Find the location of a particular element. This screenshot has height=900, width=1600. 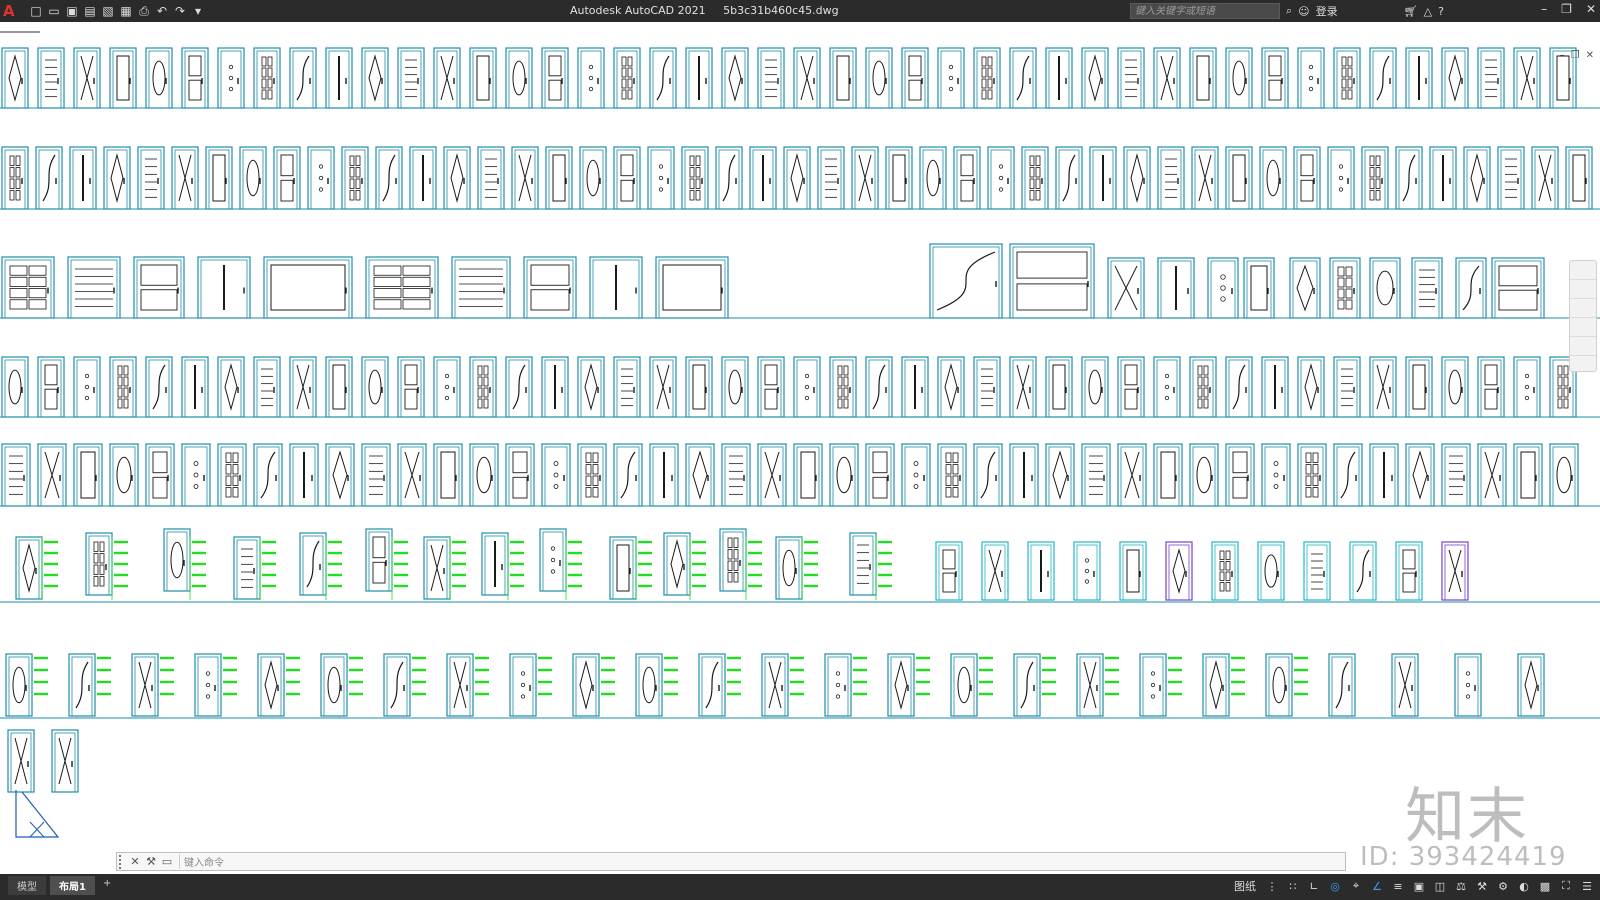

command-history-icon: ▭ is located at coordinates (167, 861).